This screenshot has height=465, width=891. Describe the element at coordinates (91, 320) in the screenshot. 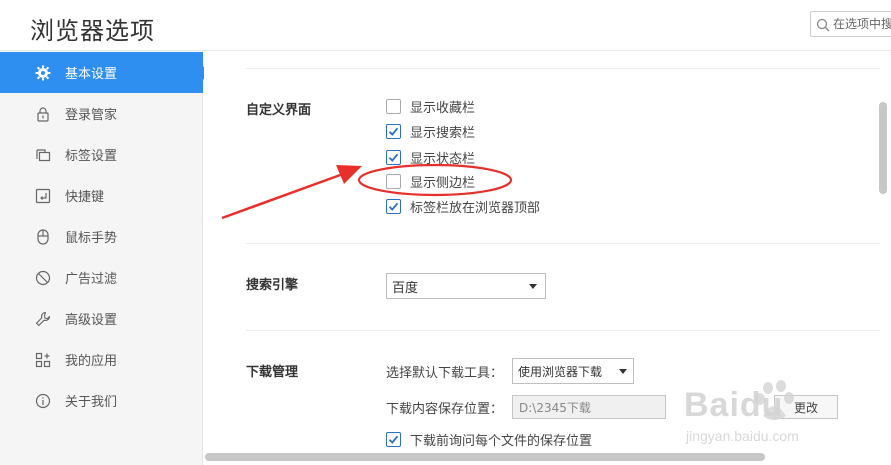

I see `sidebar-item-label: 高级设置` at that location.